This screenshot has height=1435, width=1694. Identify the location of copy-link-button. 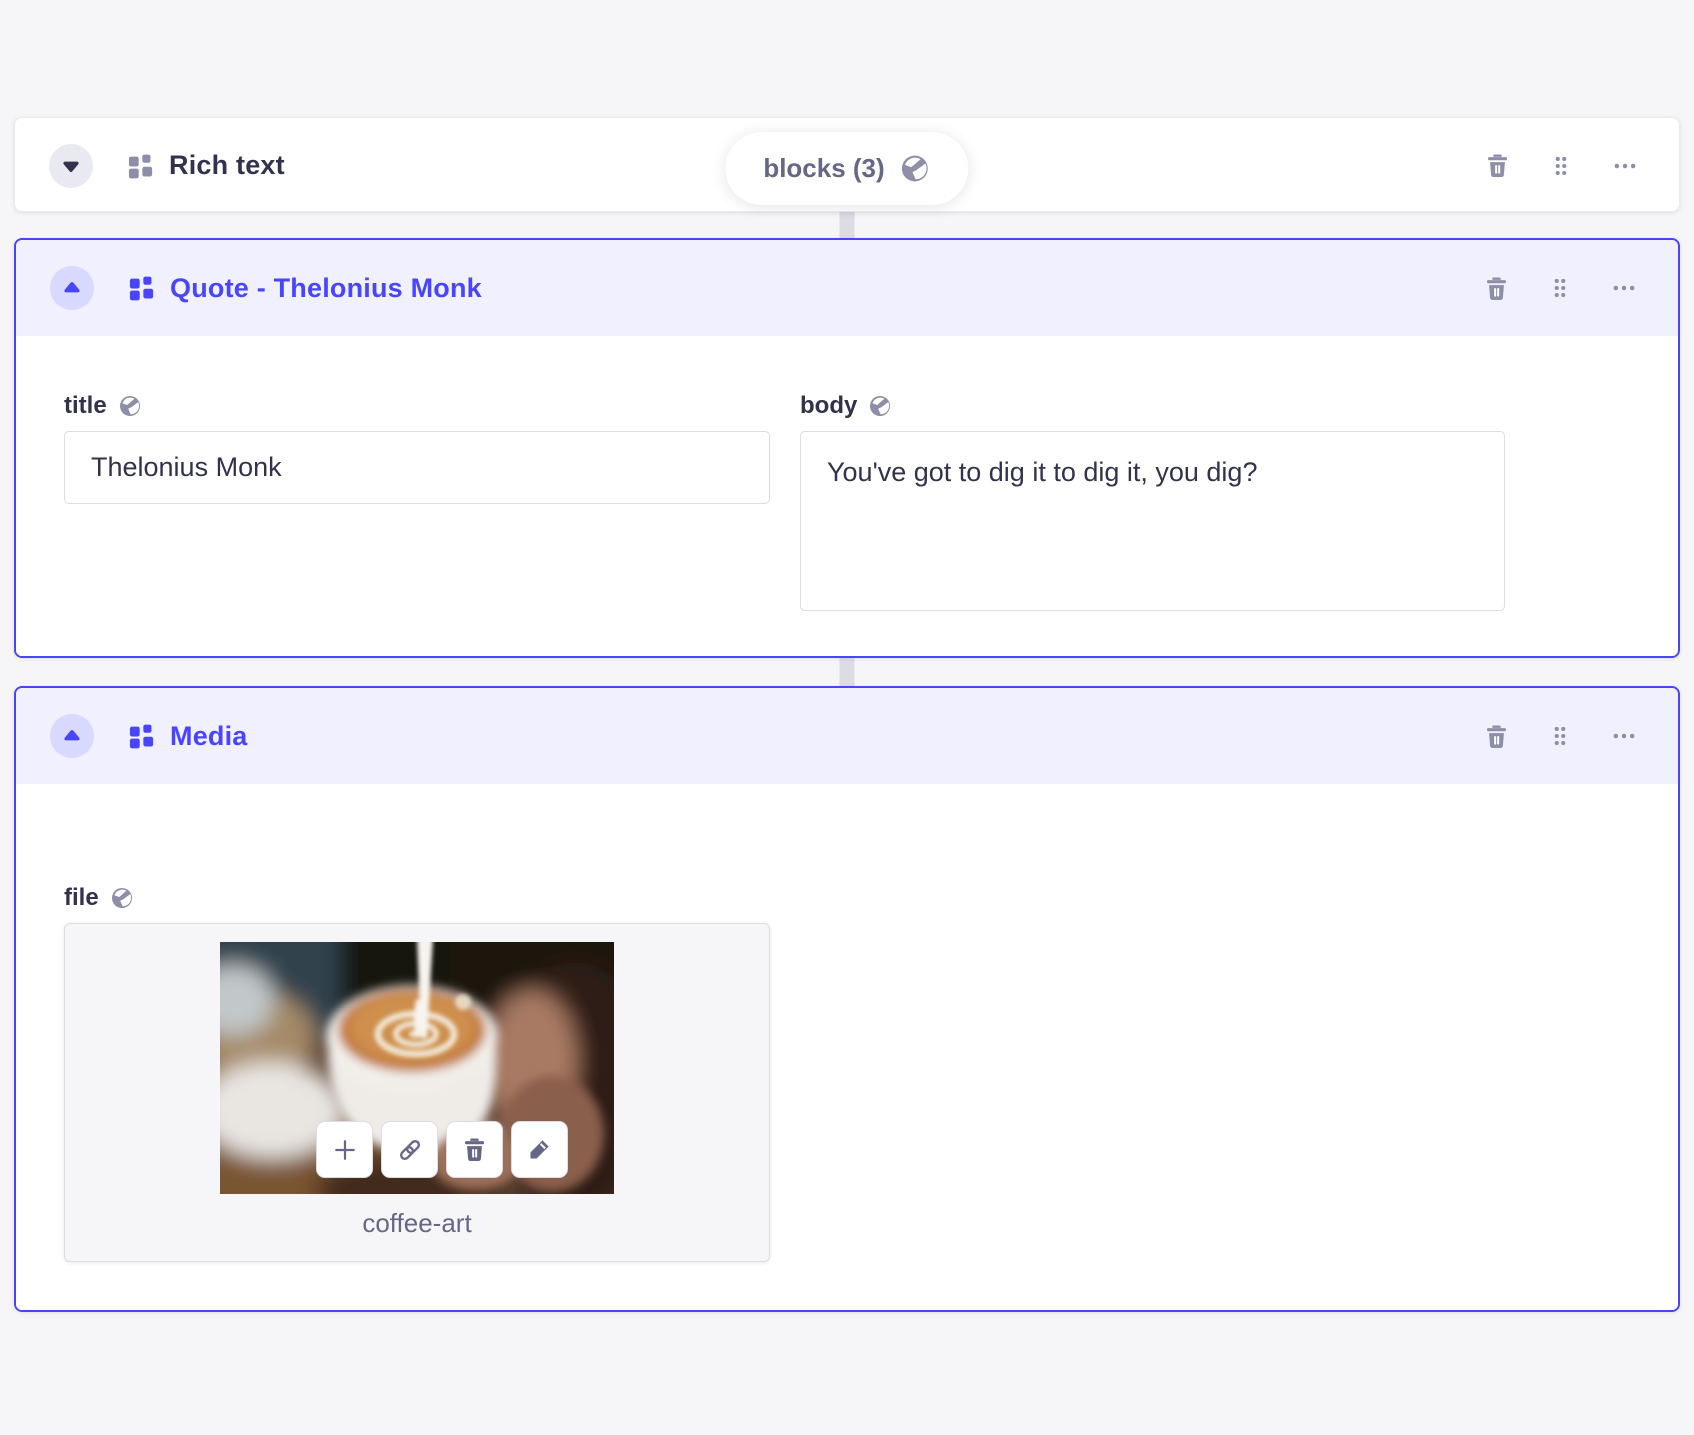
(409, 1149).